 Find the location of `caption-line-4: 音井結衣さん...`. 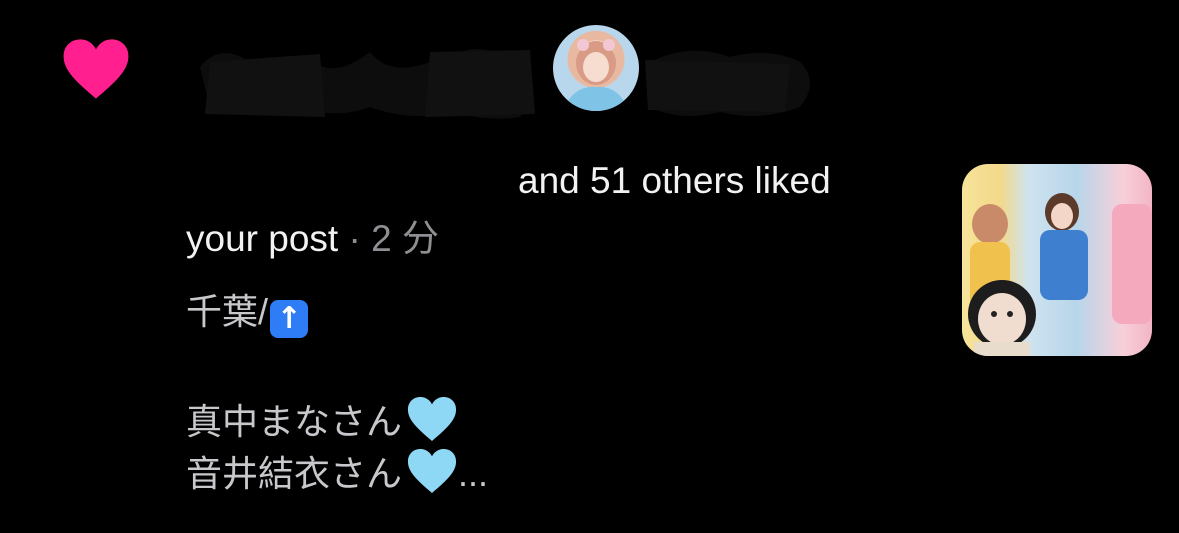

caption-line-4: 音井結衣さん... is located at coordinates (337, 474).